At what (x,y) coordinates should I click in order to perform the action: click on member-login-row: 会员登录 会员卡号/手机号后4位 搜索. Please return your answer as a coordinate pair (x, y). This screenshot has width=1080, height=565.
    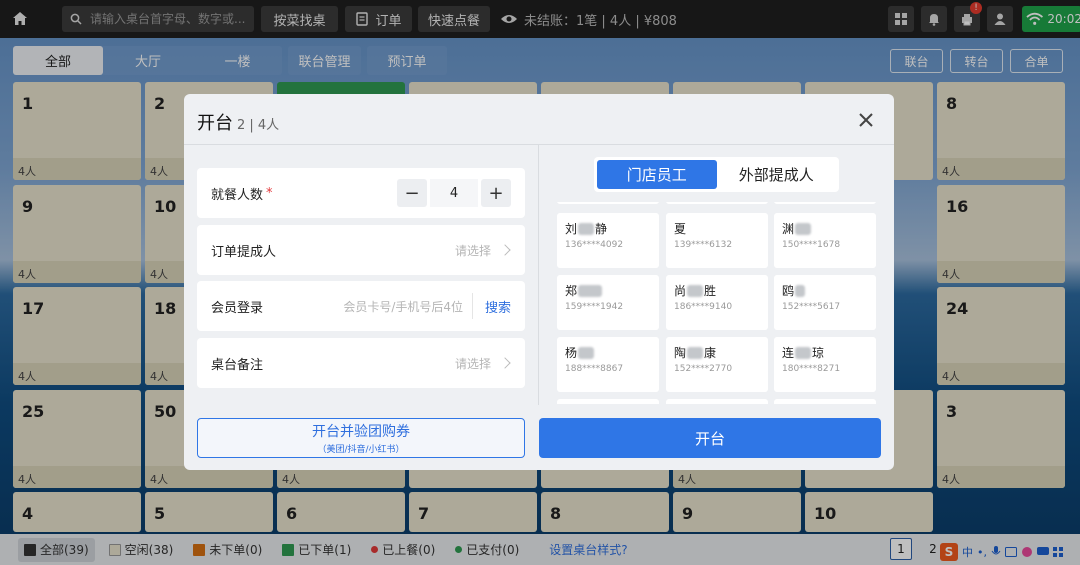
    Looking at the image, I should click on (361, 306).